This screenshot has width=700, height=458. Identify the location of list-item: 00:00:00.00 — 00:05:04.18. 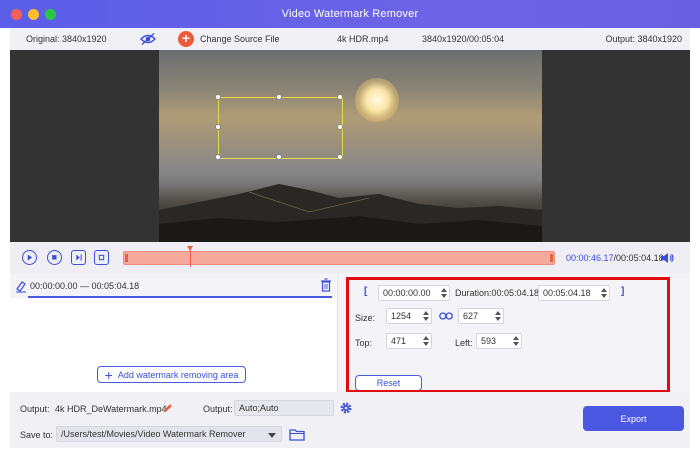
(173, 286).